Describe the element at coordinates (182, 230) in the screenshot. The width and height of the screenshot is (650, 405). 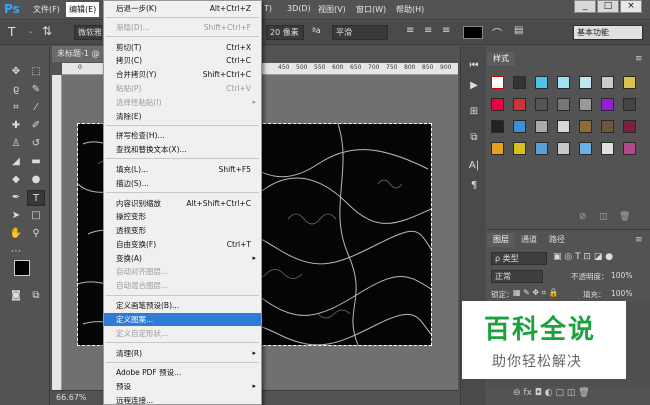
I see `menu-item-perspective-warp: 透视变形` at that location.